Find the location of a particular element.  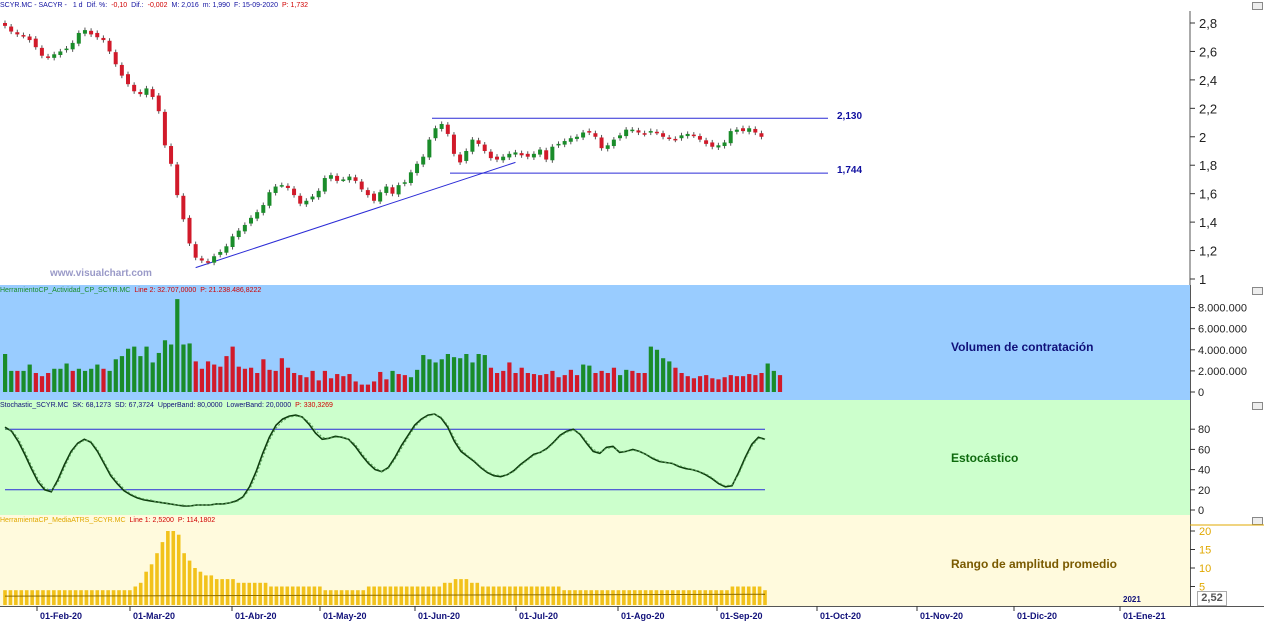

volume-tick-label: 2.000.000 is located at coordinates (1222, 372).